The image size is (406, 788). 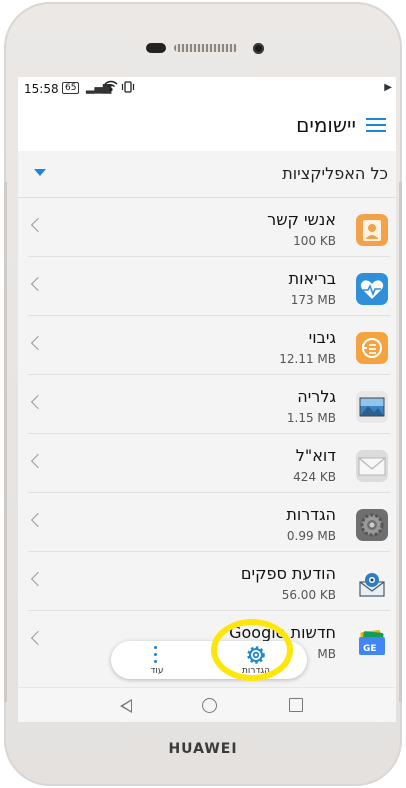 I want to click on svg-text: GE, so click(x=370, y=649).